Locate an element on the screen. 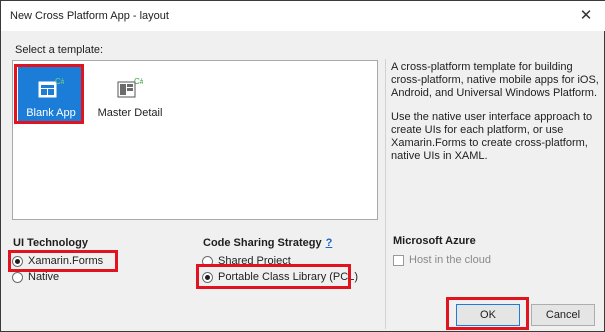  radio-xamarin-forms: Xamarin.Forms is located at coordinates (57, 261).